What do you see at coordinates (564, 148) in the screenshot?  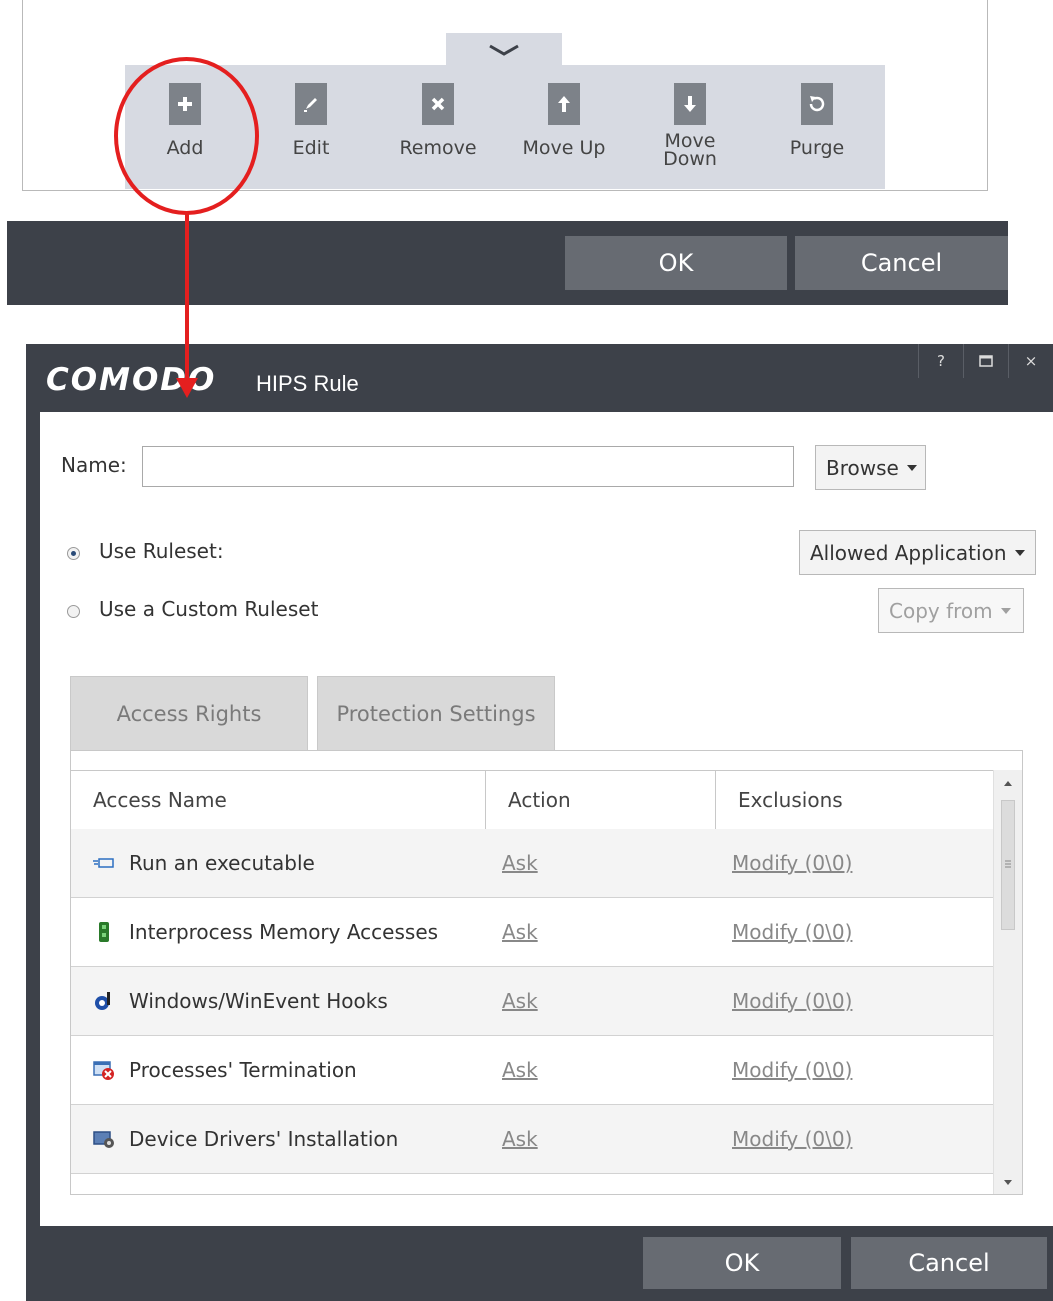 I see `move-up-label: Move Up` at bounding box center [564, 148].